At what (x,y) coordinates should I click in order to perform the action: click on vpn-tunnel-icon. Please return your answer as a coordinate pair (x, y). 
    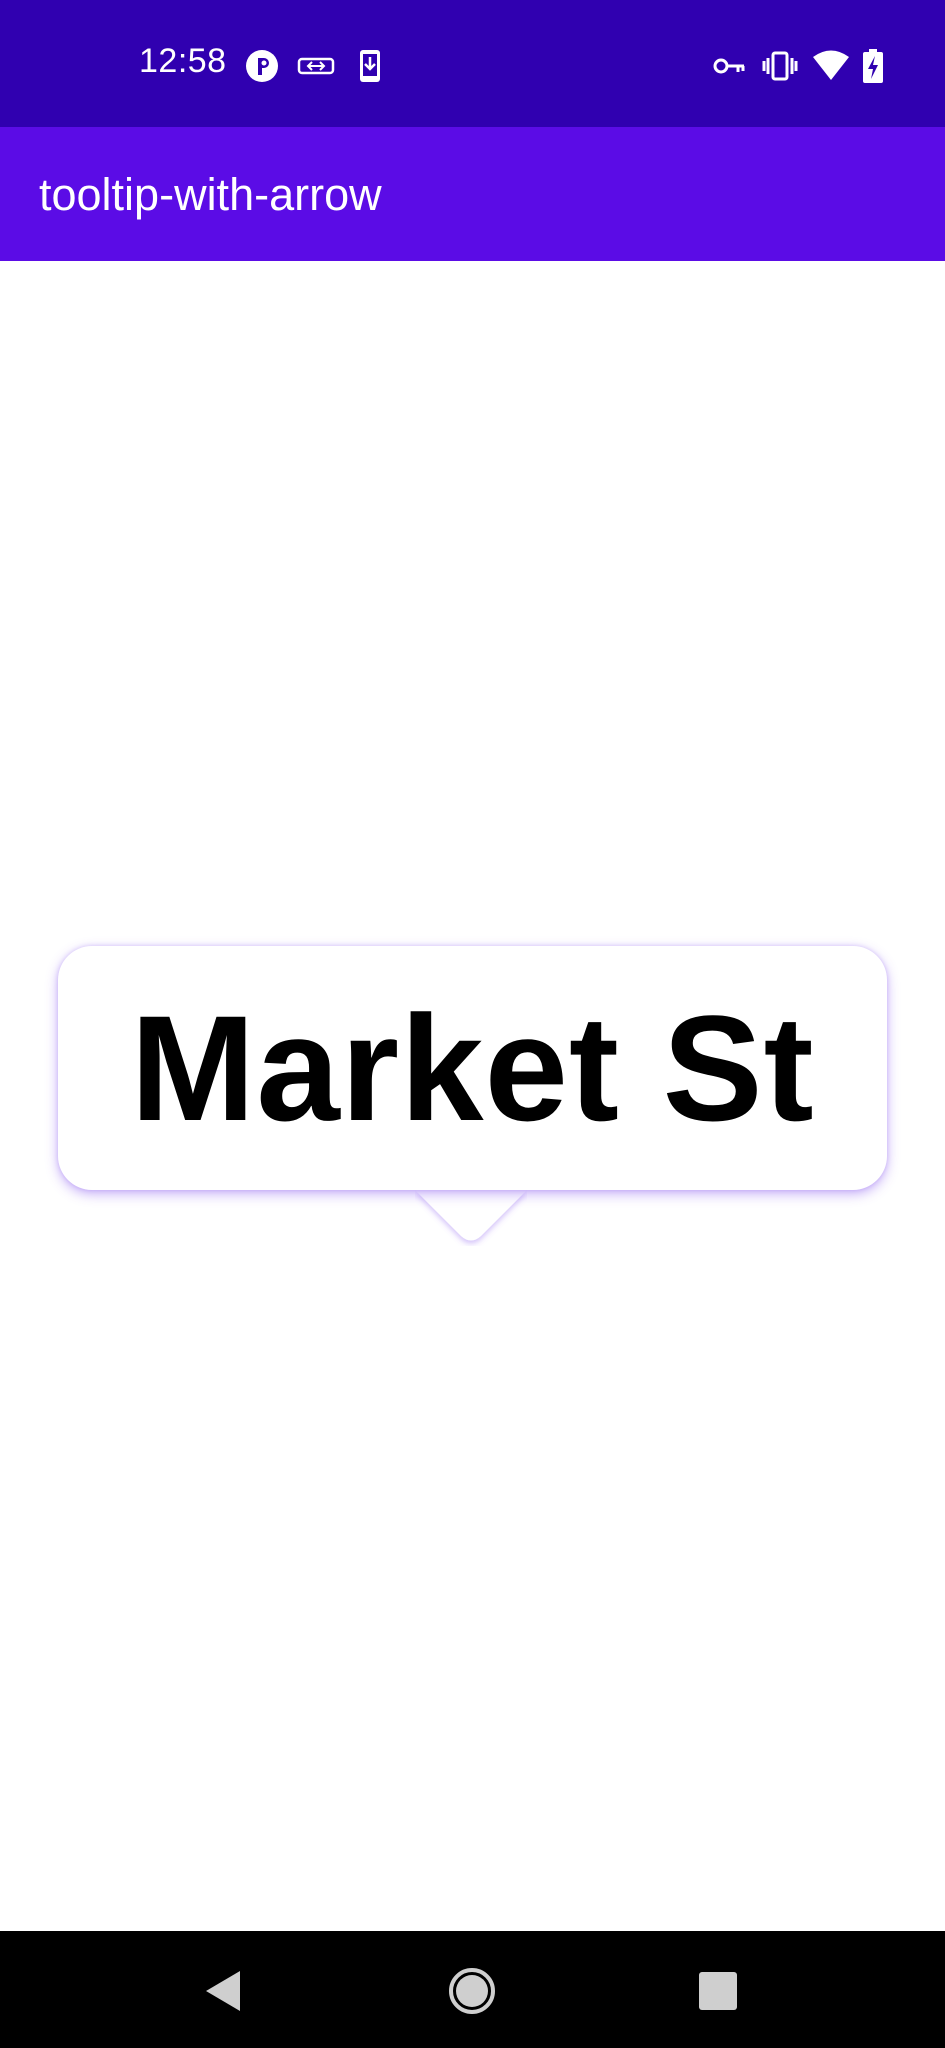
    Looking at the image, I should click on (316, 66).